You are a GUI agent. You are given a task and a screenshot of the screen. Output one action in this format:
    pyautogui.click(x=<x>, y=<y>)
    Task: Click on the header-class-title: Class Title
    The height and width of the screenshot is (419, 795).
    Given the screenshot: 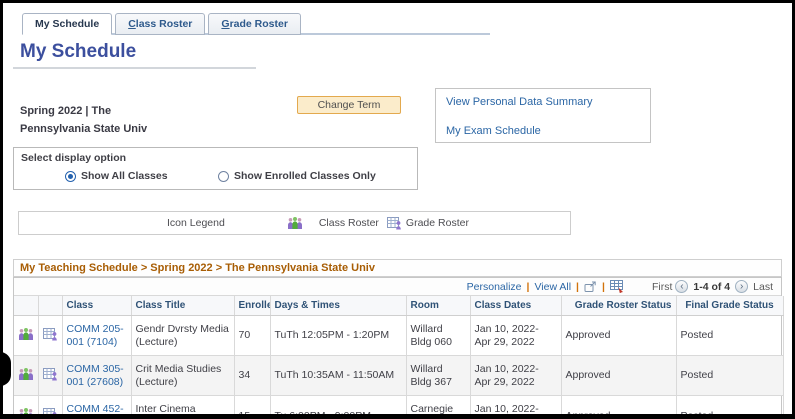 What is the action you would take?
    pyautogui.click(x=183, y=306)
    